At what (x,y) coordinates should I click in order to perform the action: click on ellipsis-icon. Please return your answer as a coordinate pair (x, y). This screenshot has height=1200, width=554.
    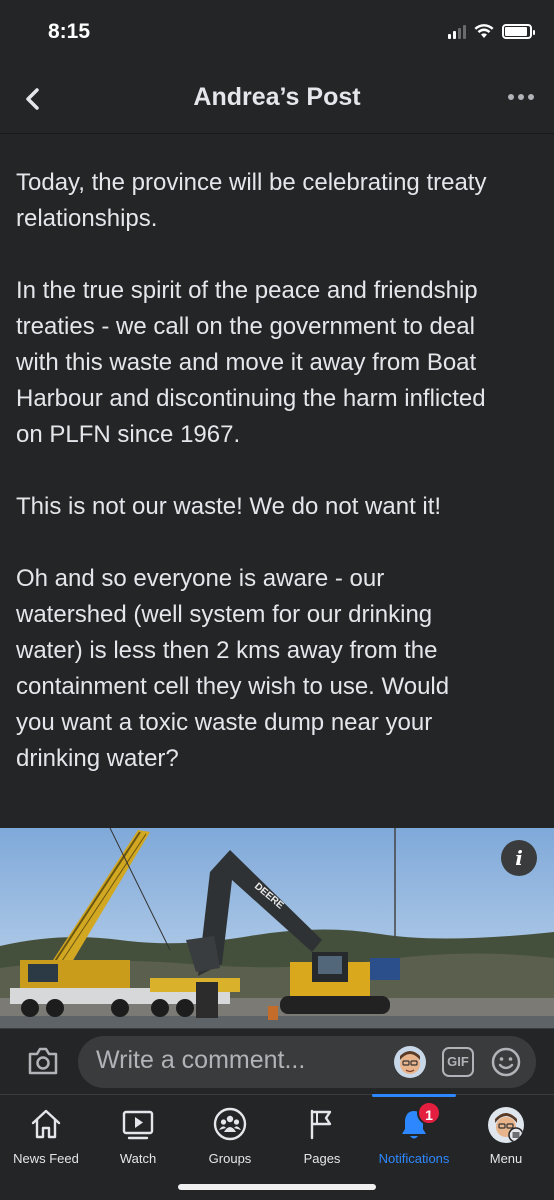
    Looking at the image, I should click on (521, 97).